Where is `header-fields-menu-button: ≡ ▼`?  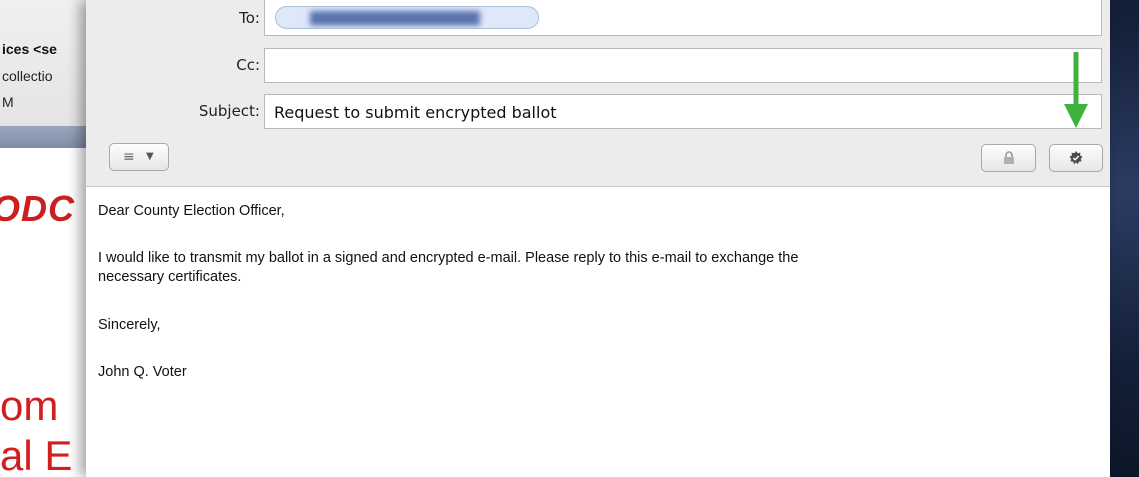
header-fields-menu-button: ≡ ▼ is located at coordinates (139, 157).